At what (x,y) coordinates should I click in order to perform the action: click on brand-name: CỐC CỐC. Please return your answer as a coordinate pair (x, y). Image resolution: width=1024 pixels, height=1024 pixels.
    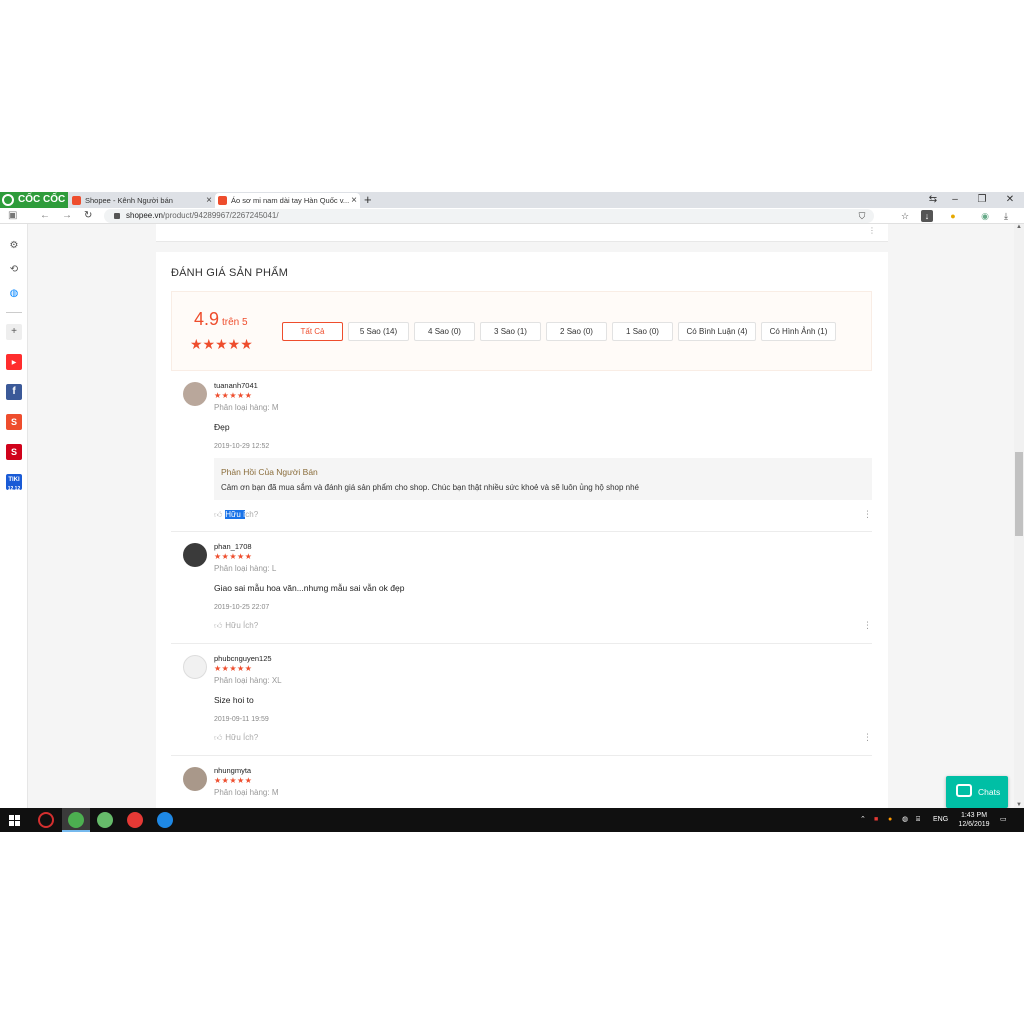
    Looking at the image, I should click on (42, 199).